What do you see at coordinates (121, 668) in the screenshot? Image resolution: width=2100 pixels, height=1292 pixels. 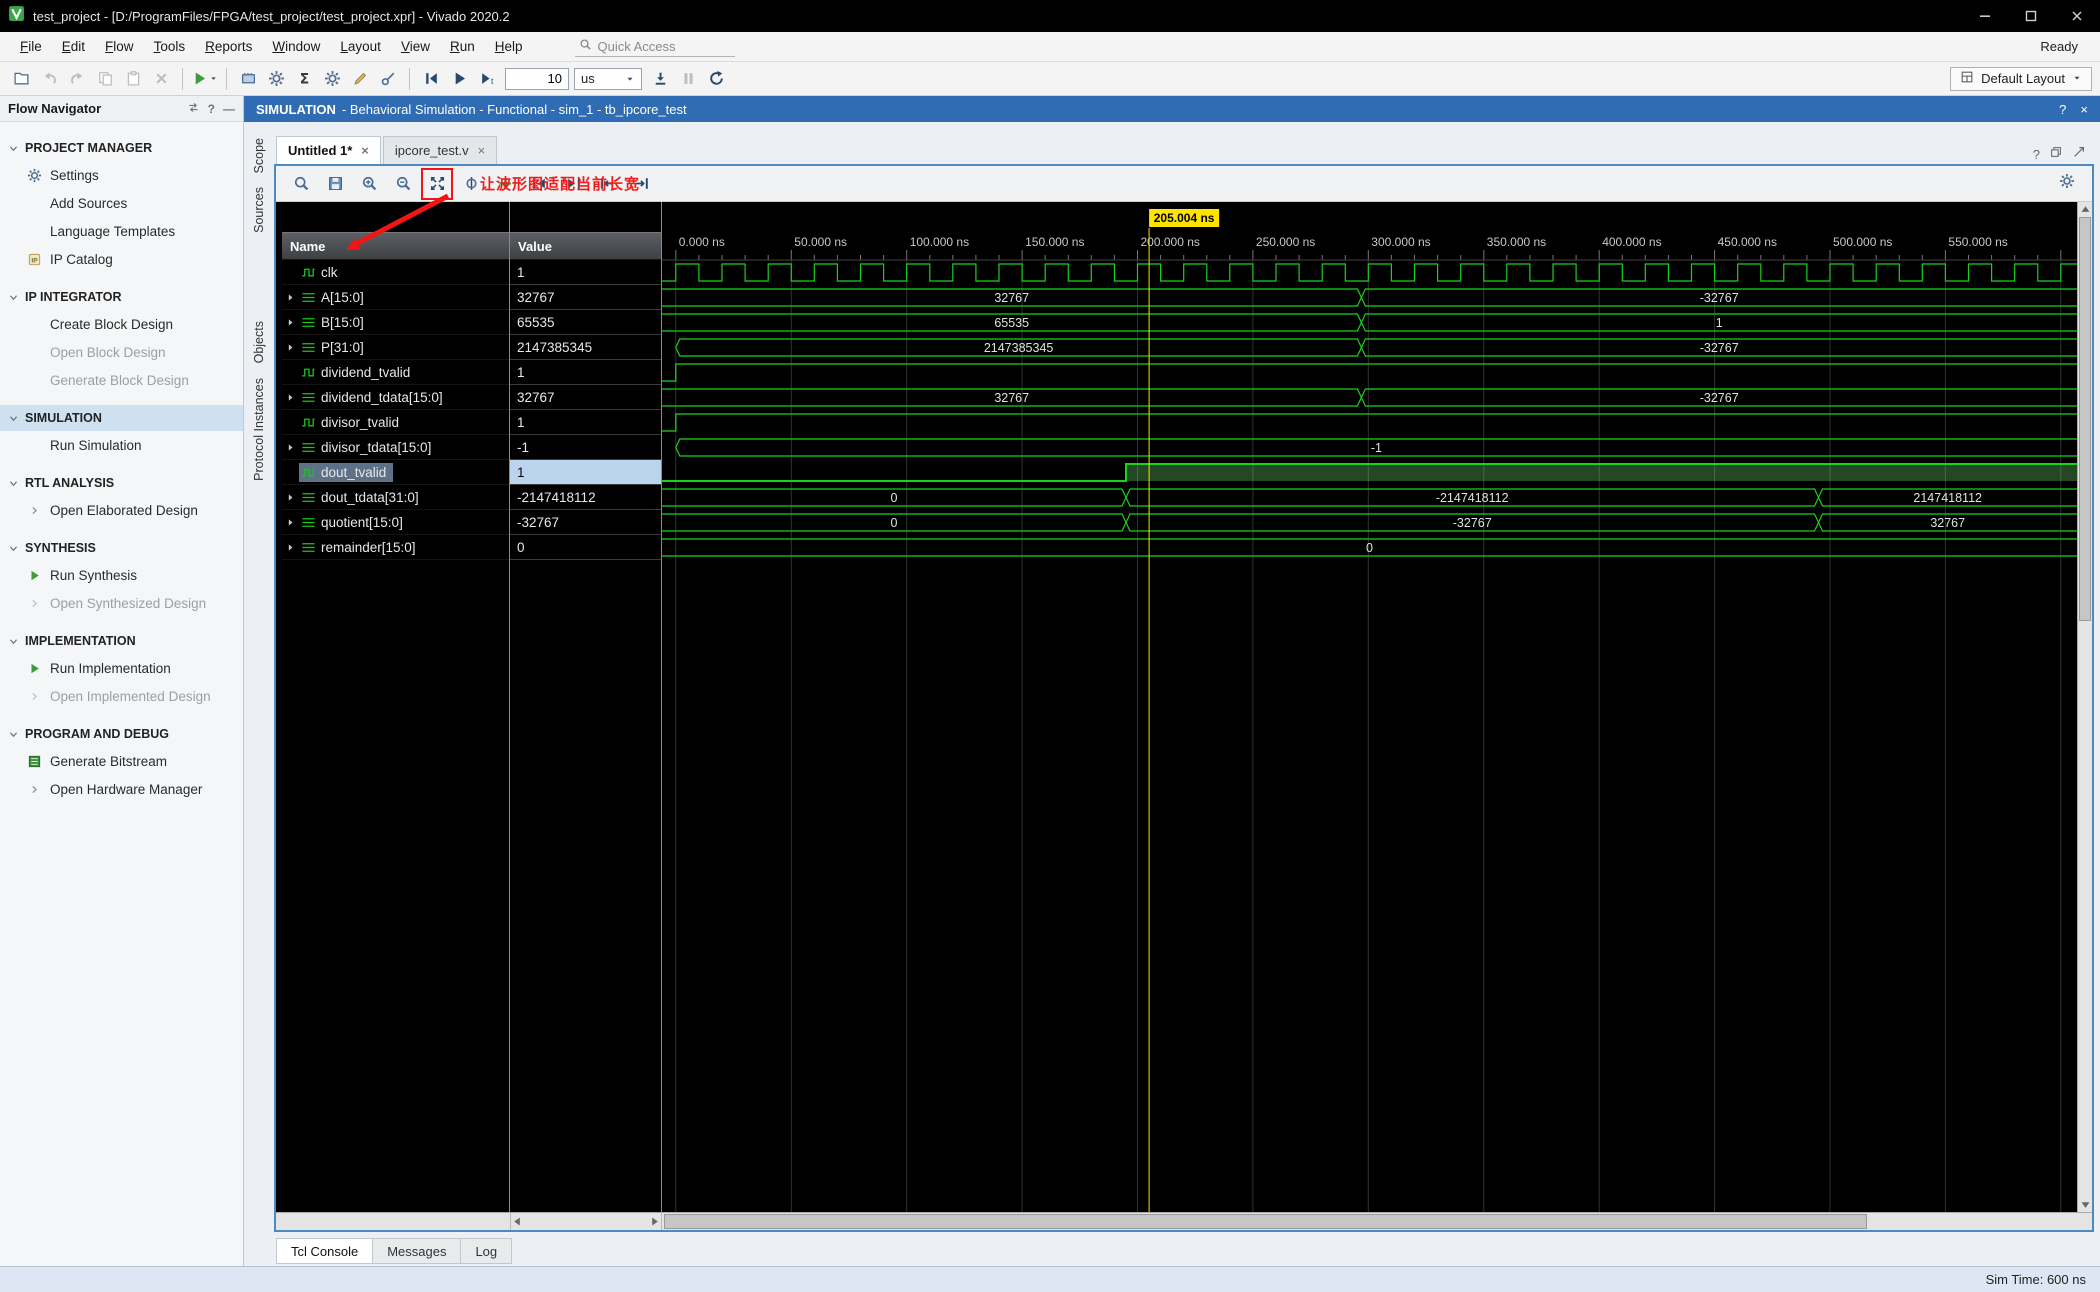 I see `flow-item-run-implementation: Run Implementation` at bounding box center [121, 668].